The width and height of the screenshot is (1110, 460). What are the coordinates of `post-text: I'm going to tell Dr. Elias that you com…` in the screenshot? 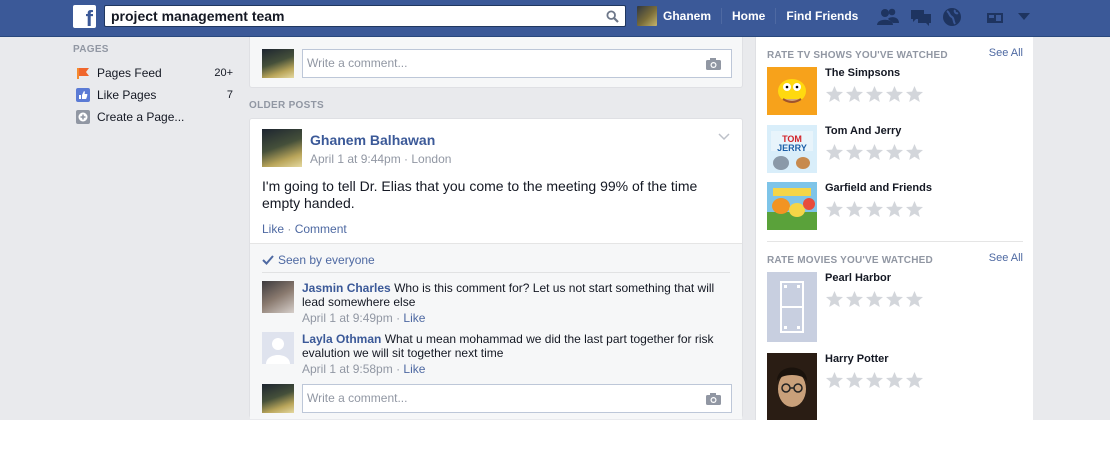 It's located at (480, 194).